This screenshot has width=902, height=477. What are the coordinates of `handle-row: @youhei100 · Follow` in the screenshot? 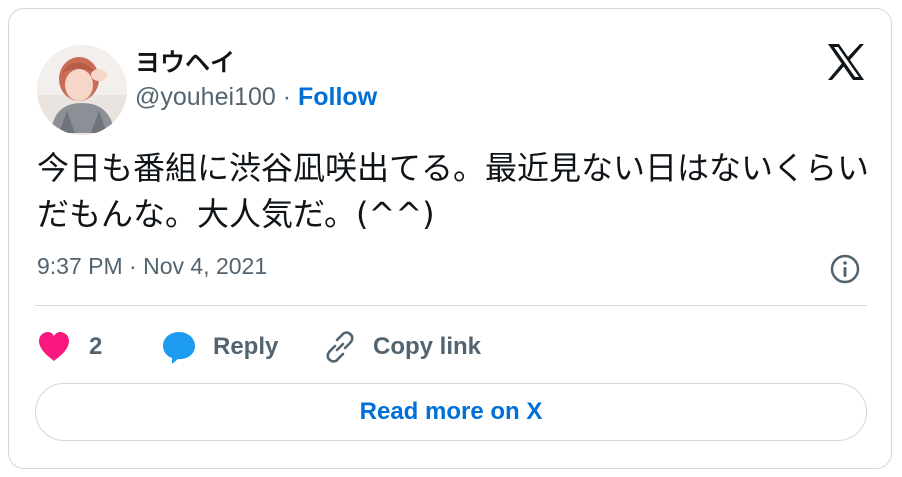 It's located at (256, 97).